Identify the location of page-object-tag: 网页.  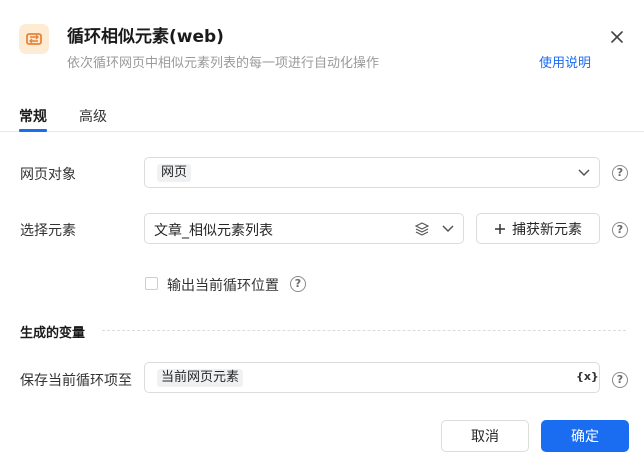
(174, 173).